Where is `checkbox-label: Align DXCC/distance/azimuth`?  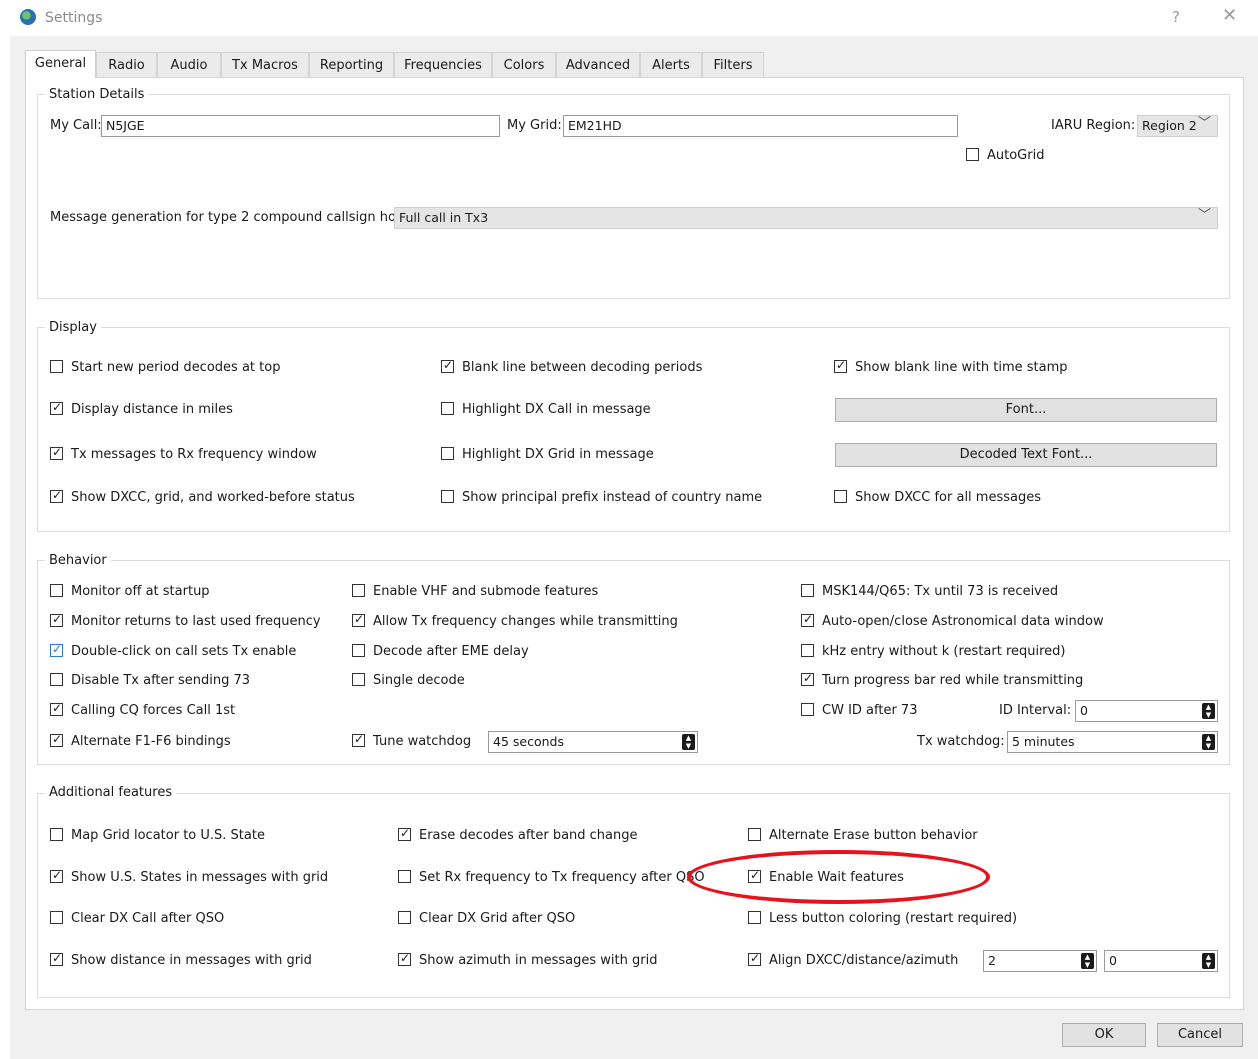 checkbox-label: Align DXCC/distance/azimuth is located at coordinates (864, 960).